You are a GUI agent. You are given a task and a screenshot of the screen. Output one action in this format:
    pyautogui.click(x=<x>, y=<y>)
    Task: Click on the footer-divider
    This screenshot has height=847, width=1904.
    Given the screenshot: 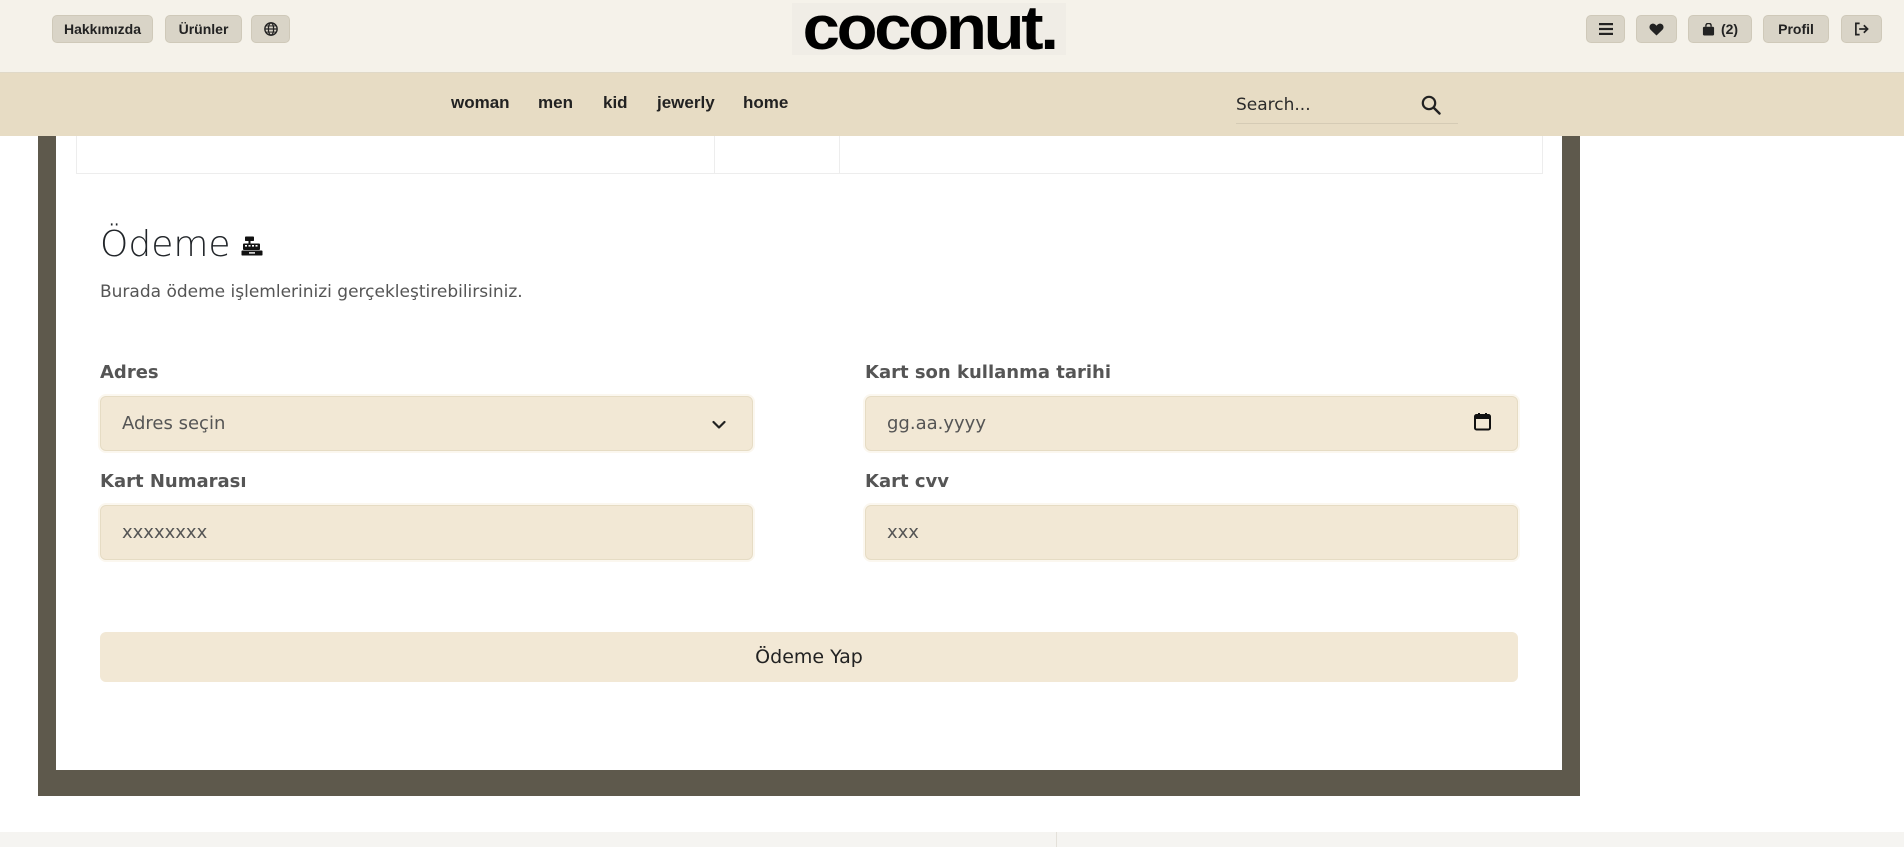 What is the action you would take?
    pyautogui.click(x=1056, y=839)
    